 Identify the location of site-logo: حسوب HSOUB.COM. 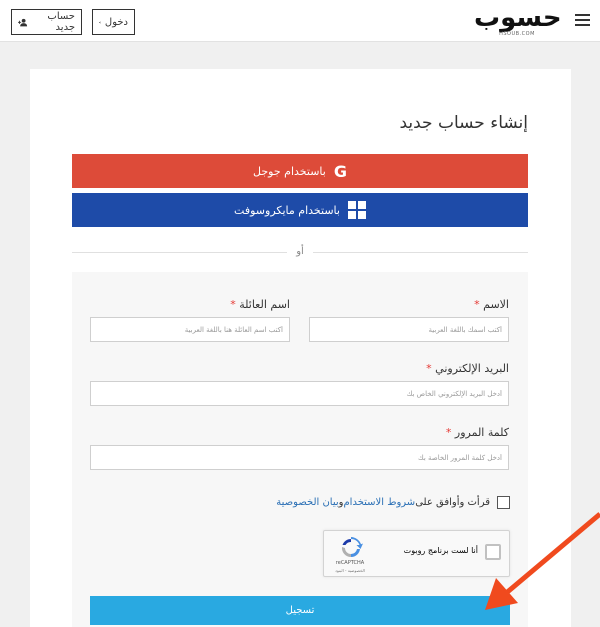
(518, 20).